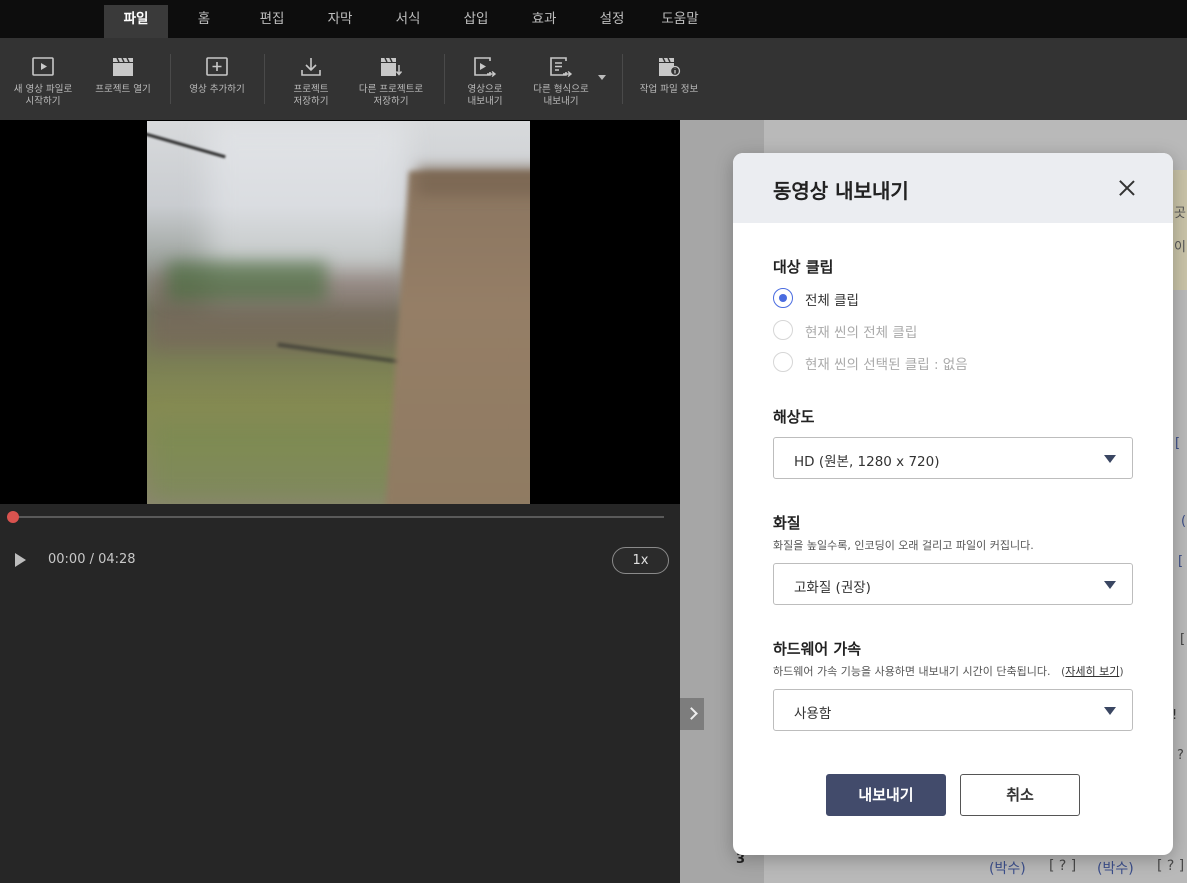  What do you see at coordinates (612, 21) in the screenshot?
I see `tab-settings: 설정` at bounding box center [612, 21].